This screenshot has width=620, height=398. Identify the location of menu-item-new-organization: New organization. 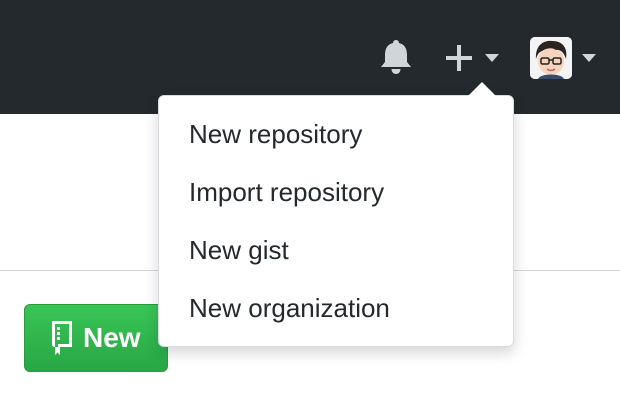
(336, 308).